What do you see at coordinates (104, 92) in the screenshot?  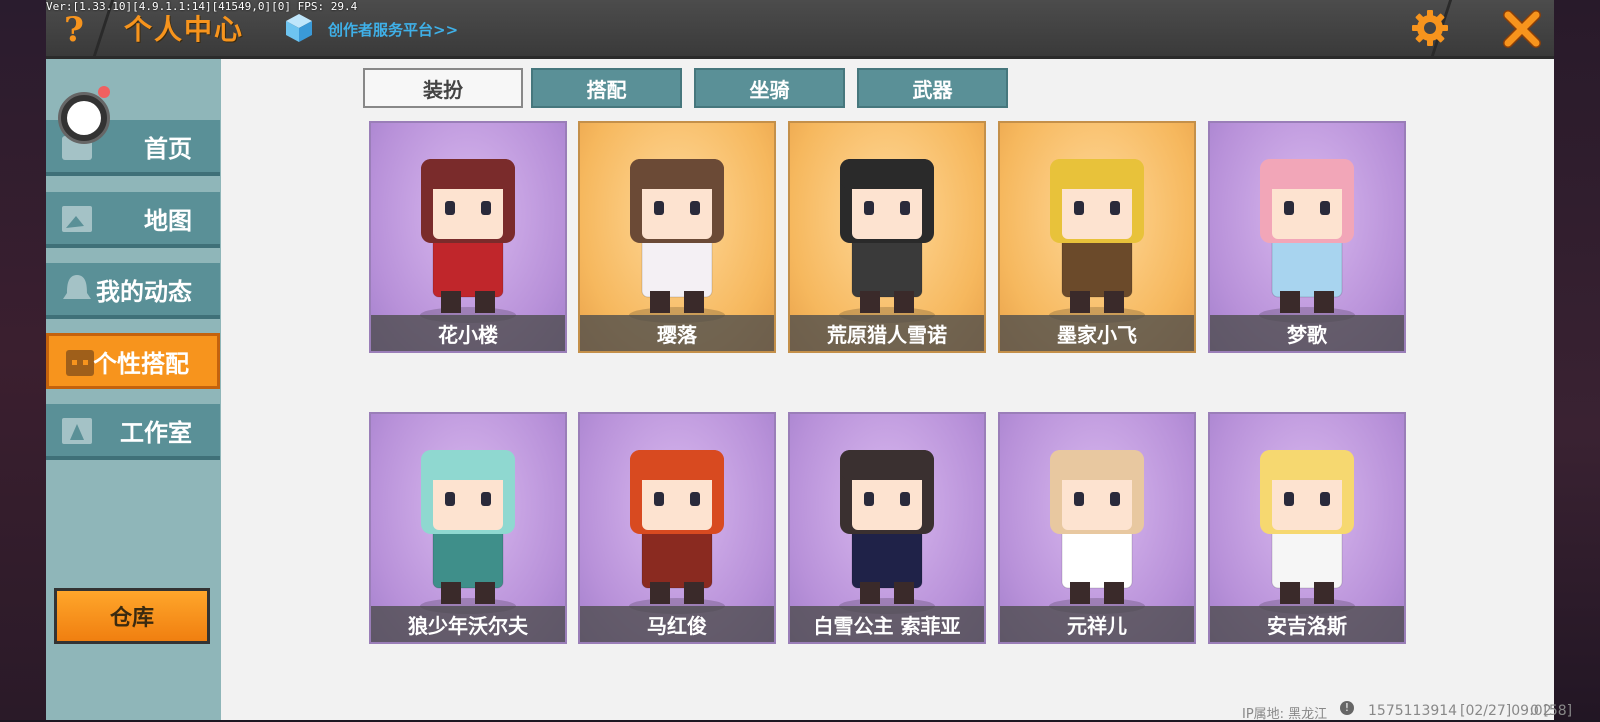 I see `notification-dot` at bounding box center [104, 92].